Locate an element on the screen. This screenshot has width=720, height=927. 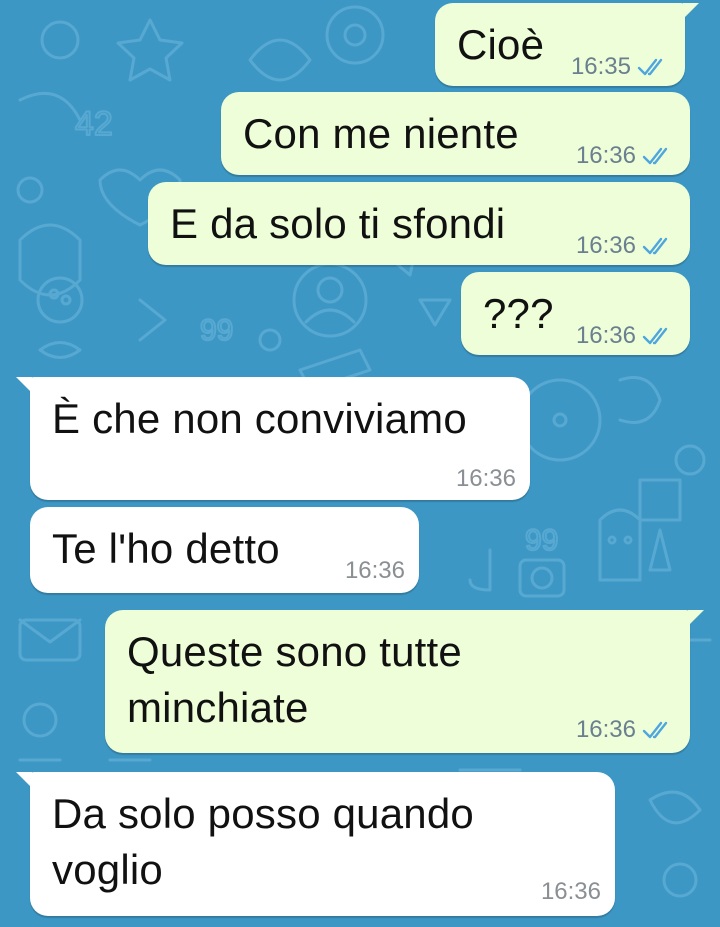
message-time: 16:35 is located at coordinates (600, 66).